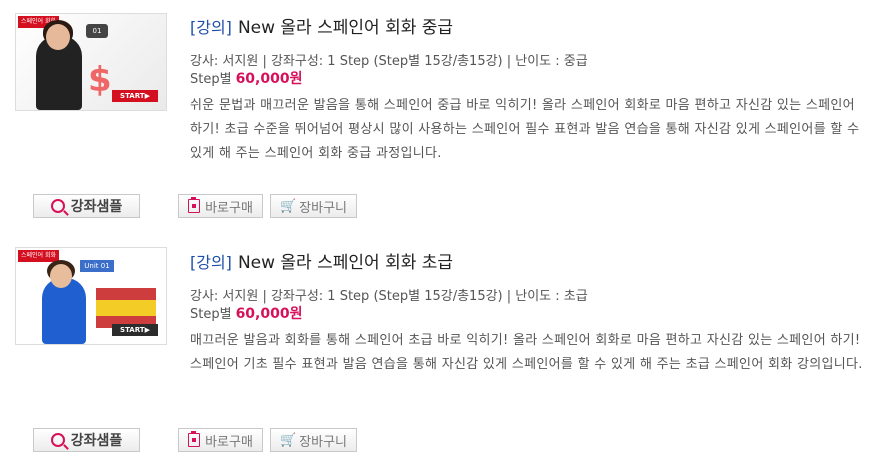 This screenshot has width=890, height=468. I want to click on course-thumbnail: 스페인어 회화 01 $ START▶, so click(91, 62).